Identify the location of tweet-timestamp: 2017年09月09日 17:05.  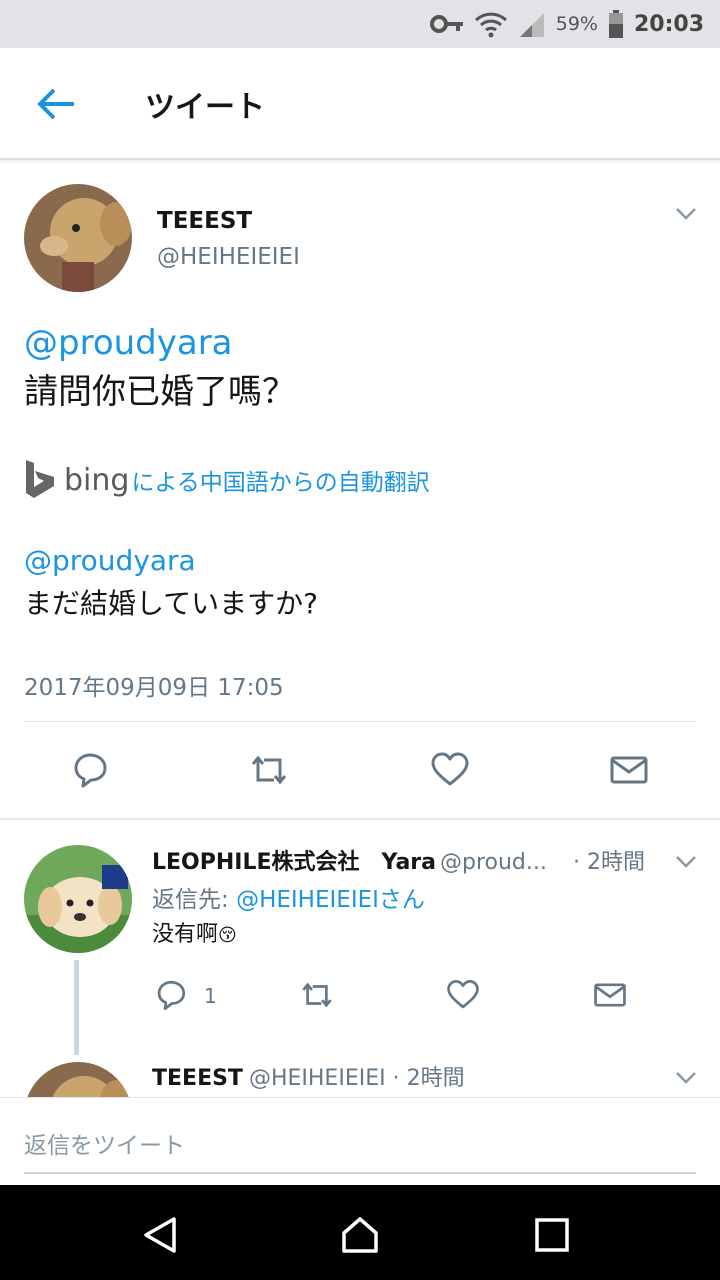
(154, 688).